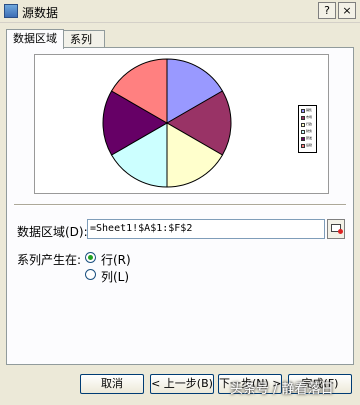 This screenshot has height=405, width=360. Describe the element at coordinates (327, 10) in the screenshot. I see `help-button: ?` at that location.